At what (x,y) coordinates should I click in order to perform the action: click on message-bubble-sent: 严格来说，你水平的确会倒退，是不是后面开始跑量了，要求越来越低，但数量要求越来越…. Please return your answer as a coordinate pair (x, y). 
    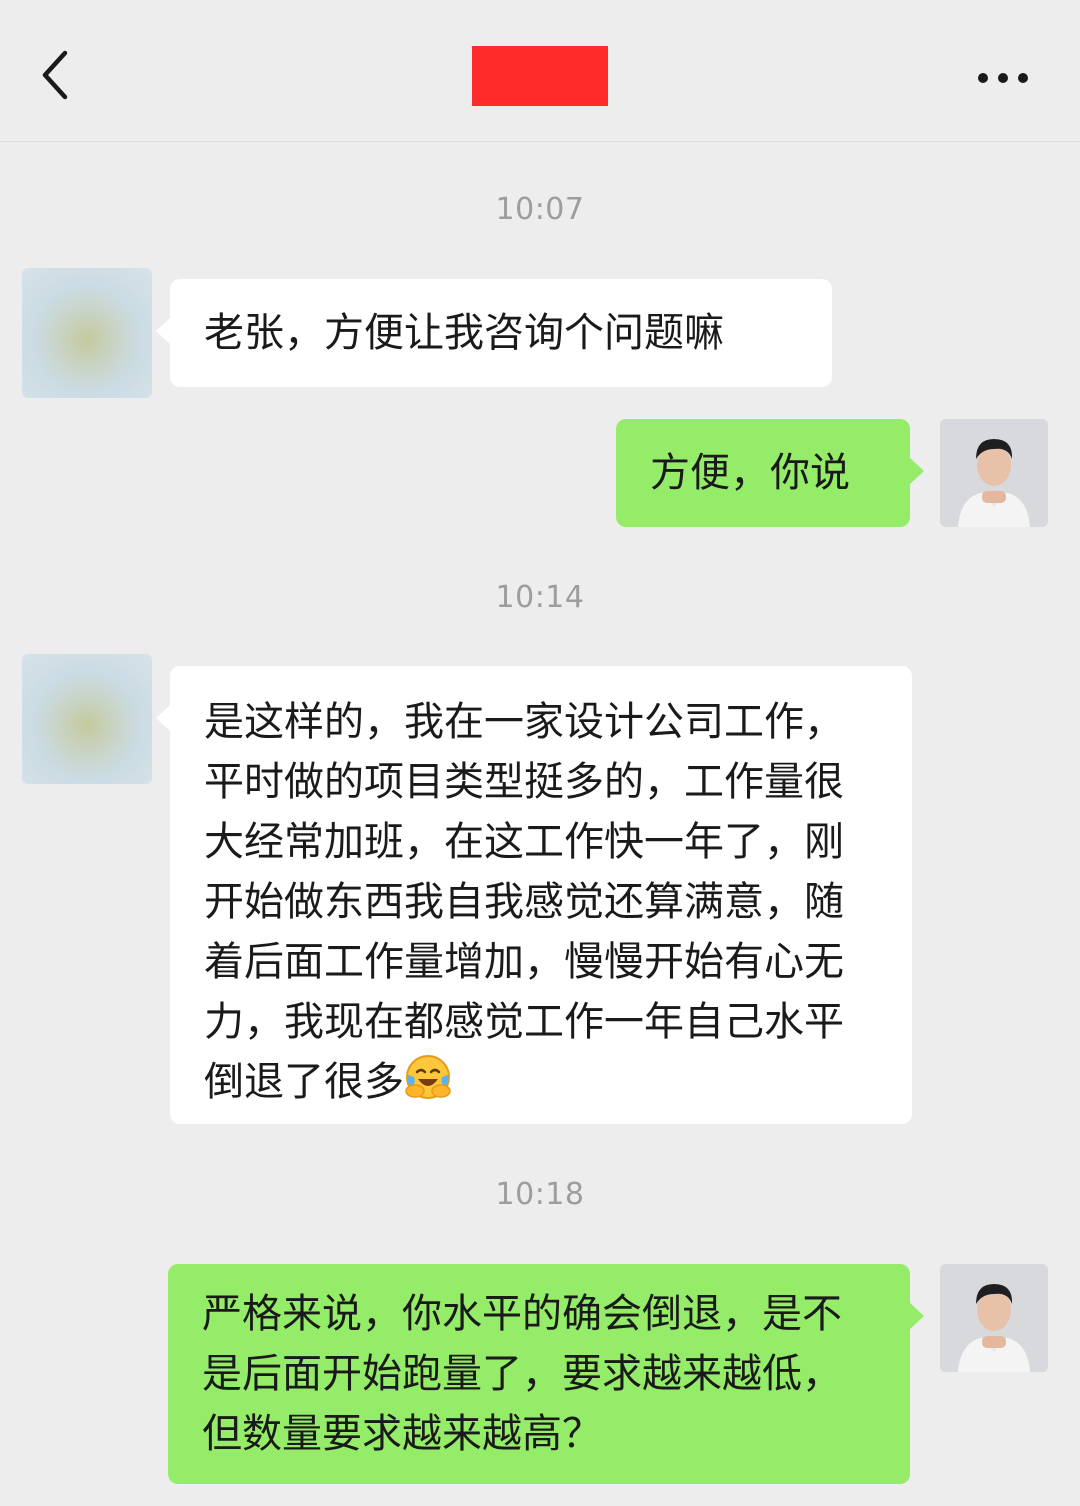
    Looking at the image, I should click on (546, 1374).